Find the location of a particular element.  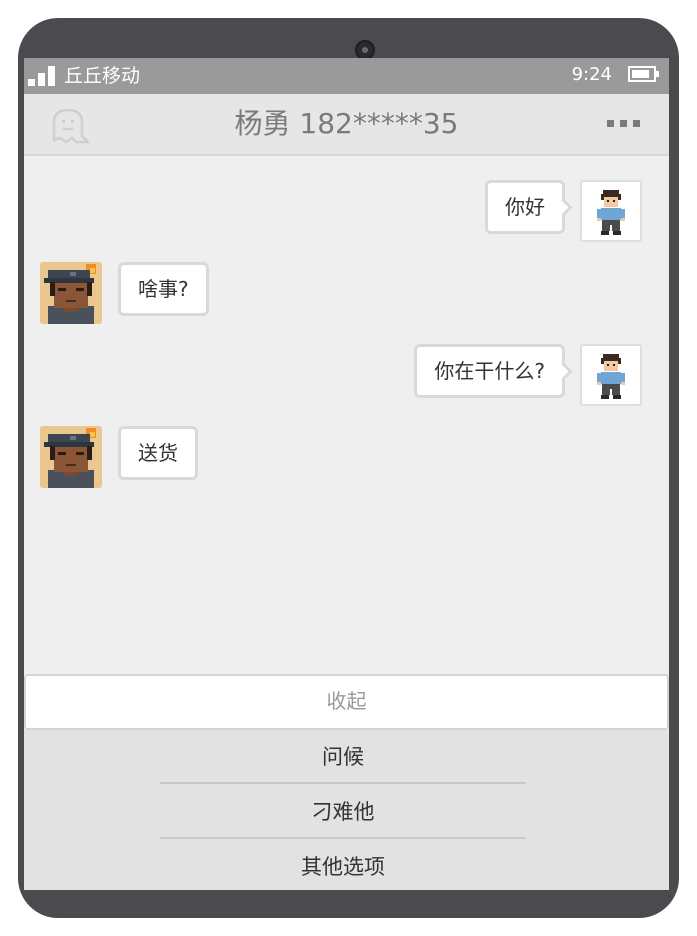

signal-bars-icon is located at coordinates (43, 76).